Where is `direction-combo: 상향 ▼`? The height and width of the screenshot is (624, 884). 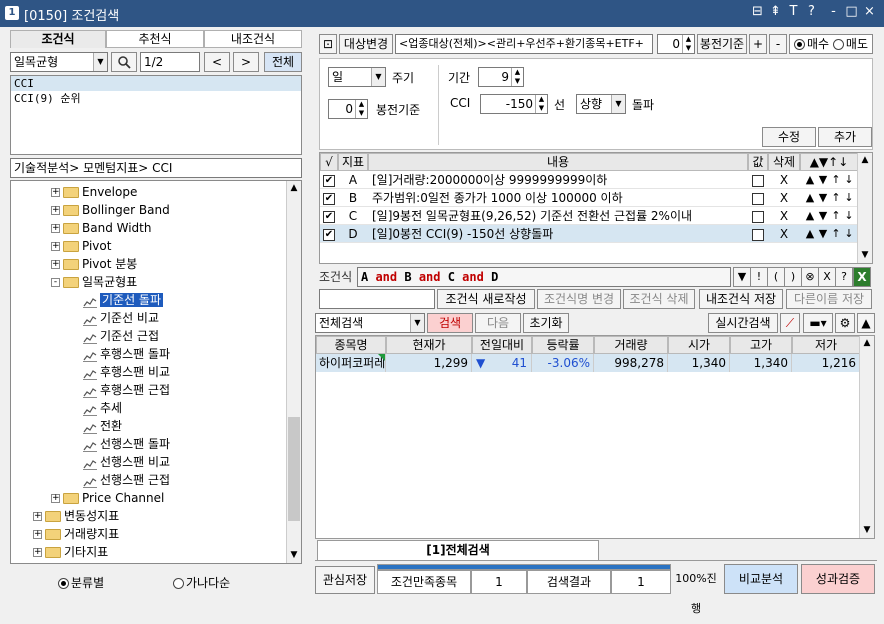 direction-combo: 상향 ▼ is located at coordinates (601, 104).